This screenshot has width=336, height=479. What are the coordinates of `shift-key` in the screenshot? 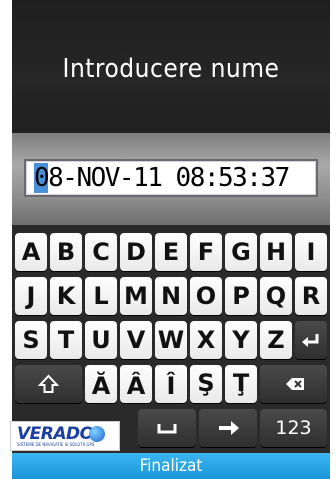 It's located at (48, 384).